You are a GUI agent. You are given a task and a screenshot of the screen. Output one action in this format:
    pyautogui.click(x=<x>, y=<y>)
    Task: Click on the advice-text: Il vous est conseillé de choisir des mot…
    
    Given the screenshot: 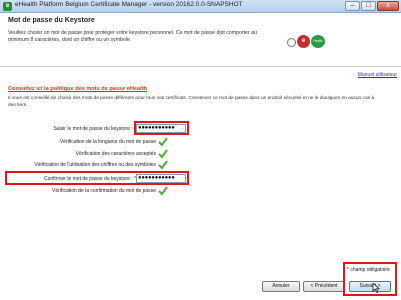 What is the action you would take?
    pyautogui.click(x=191, y=102)
    